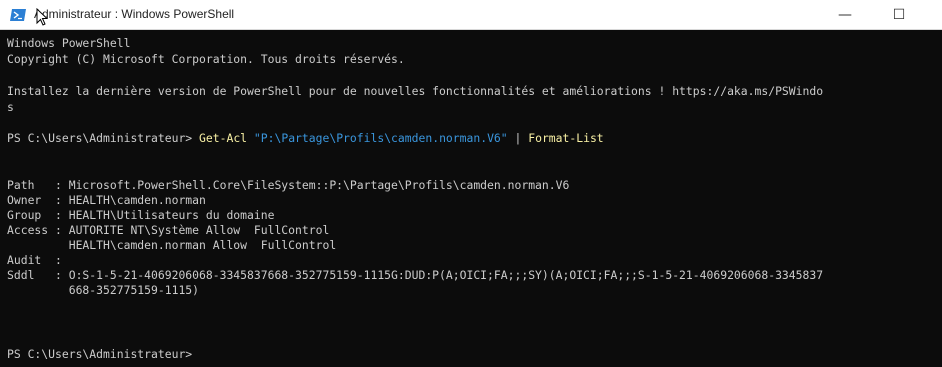  I want to click on output-line: Audit :, so click(34, 260).